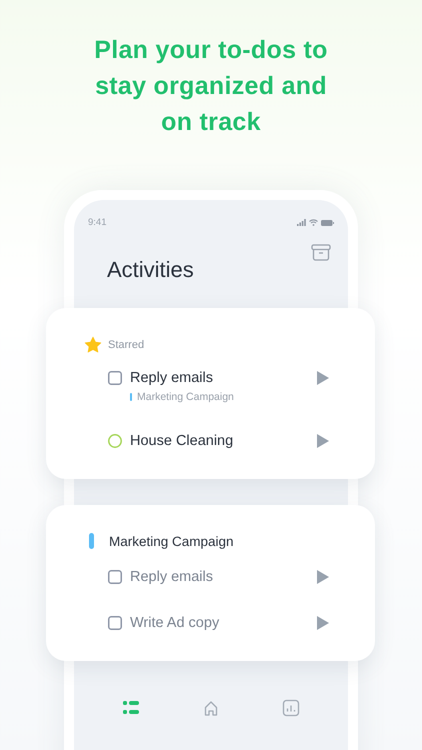 Image resolution: width=422 pixels, height=750 pixels. Describe the element at coordinates (182, 441) in the screenshot. I see `task-title: House Cleaning` at that location.